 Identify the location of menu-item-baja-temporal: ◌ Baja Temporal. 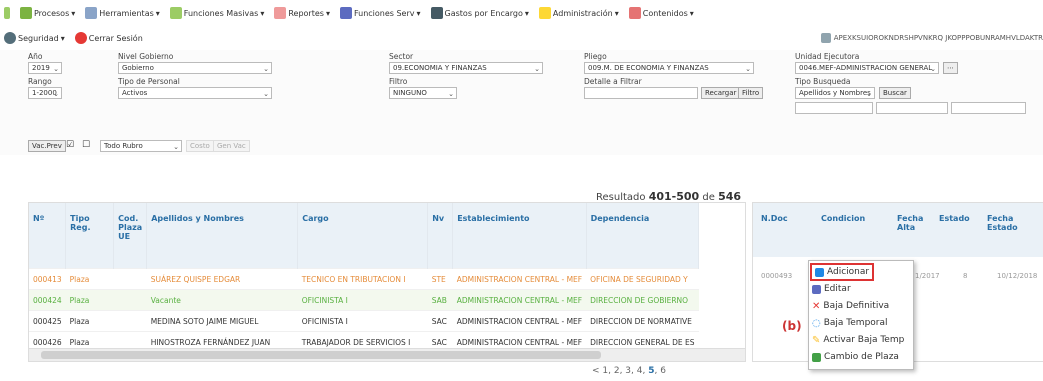
(850, 323).